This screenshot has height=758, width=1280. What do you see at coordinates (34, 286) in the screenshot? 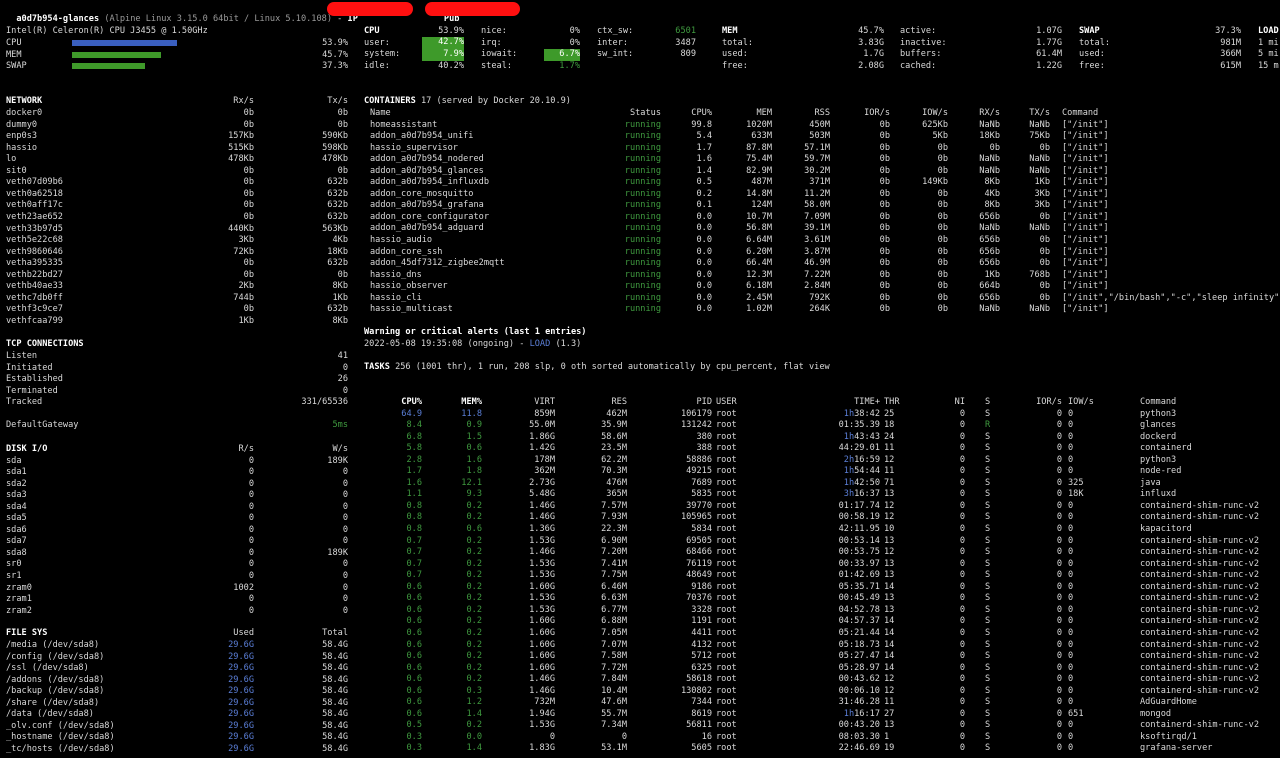
I see `network-row-name: vethb40ae33` at bounding box center [34, 286].